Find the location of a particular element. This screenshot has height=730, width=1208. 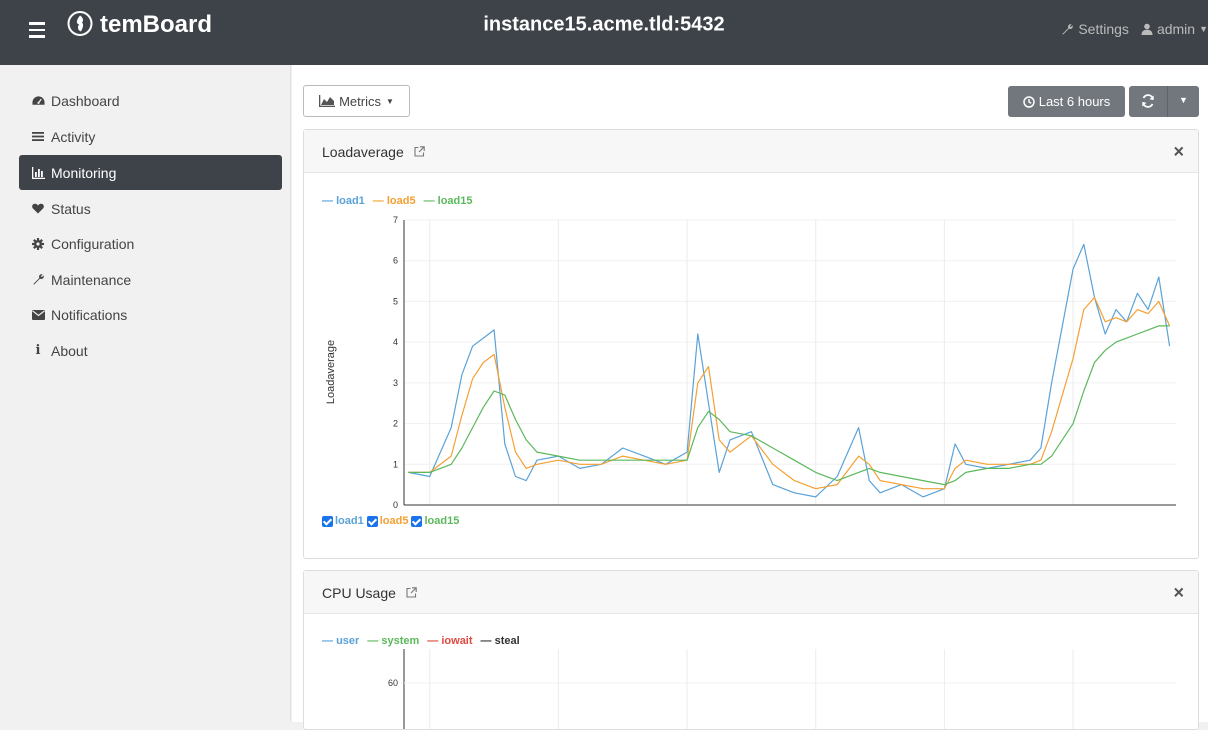

sidebar-item-activity: Activity is located at coordinates (150, 136).